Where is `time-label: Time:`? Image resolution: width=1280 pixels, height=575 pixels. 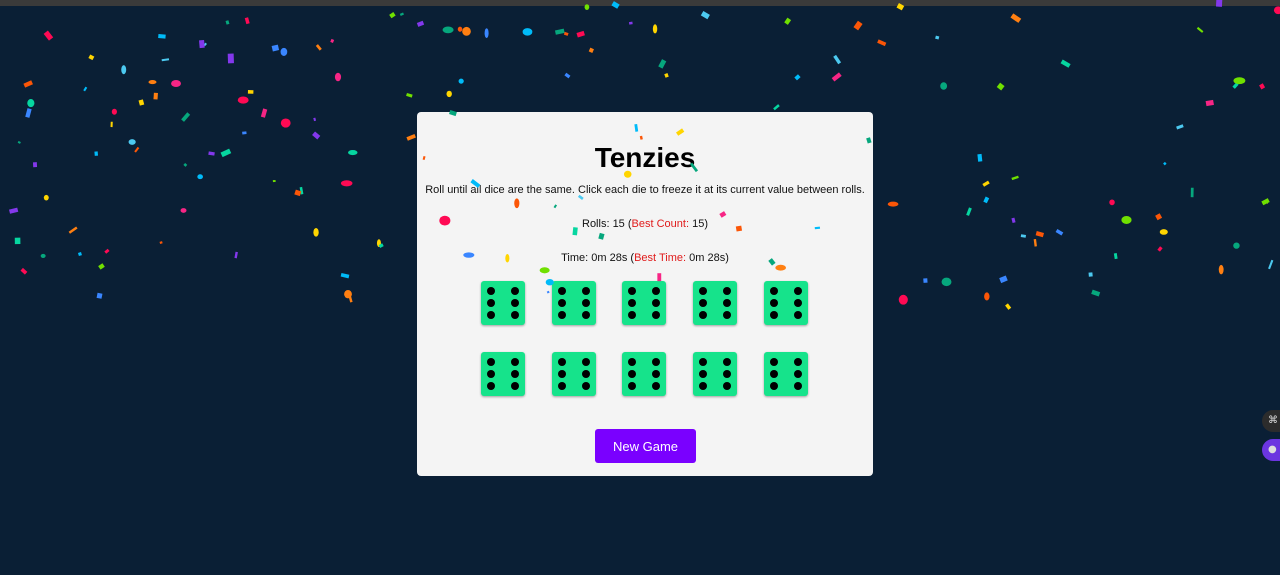 time-label: Time: is located at coordinates (576, 258).